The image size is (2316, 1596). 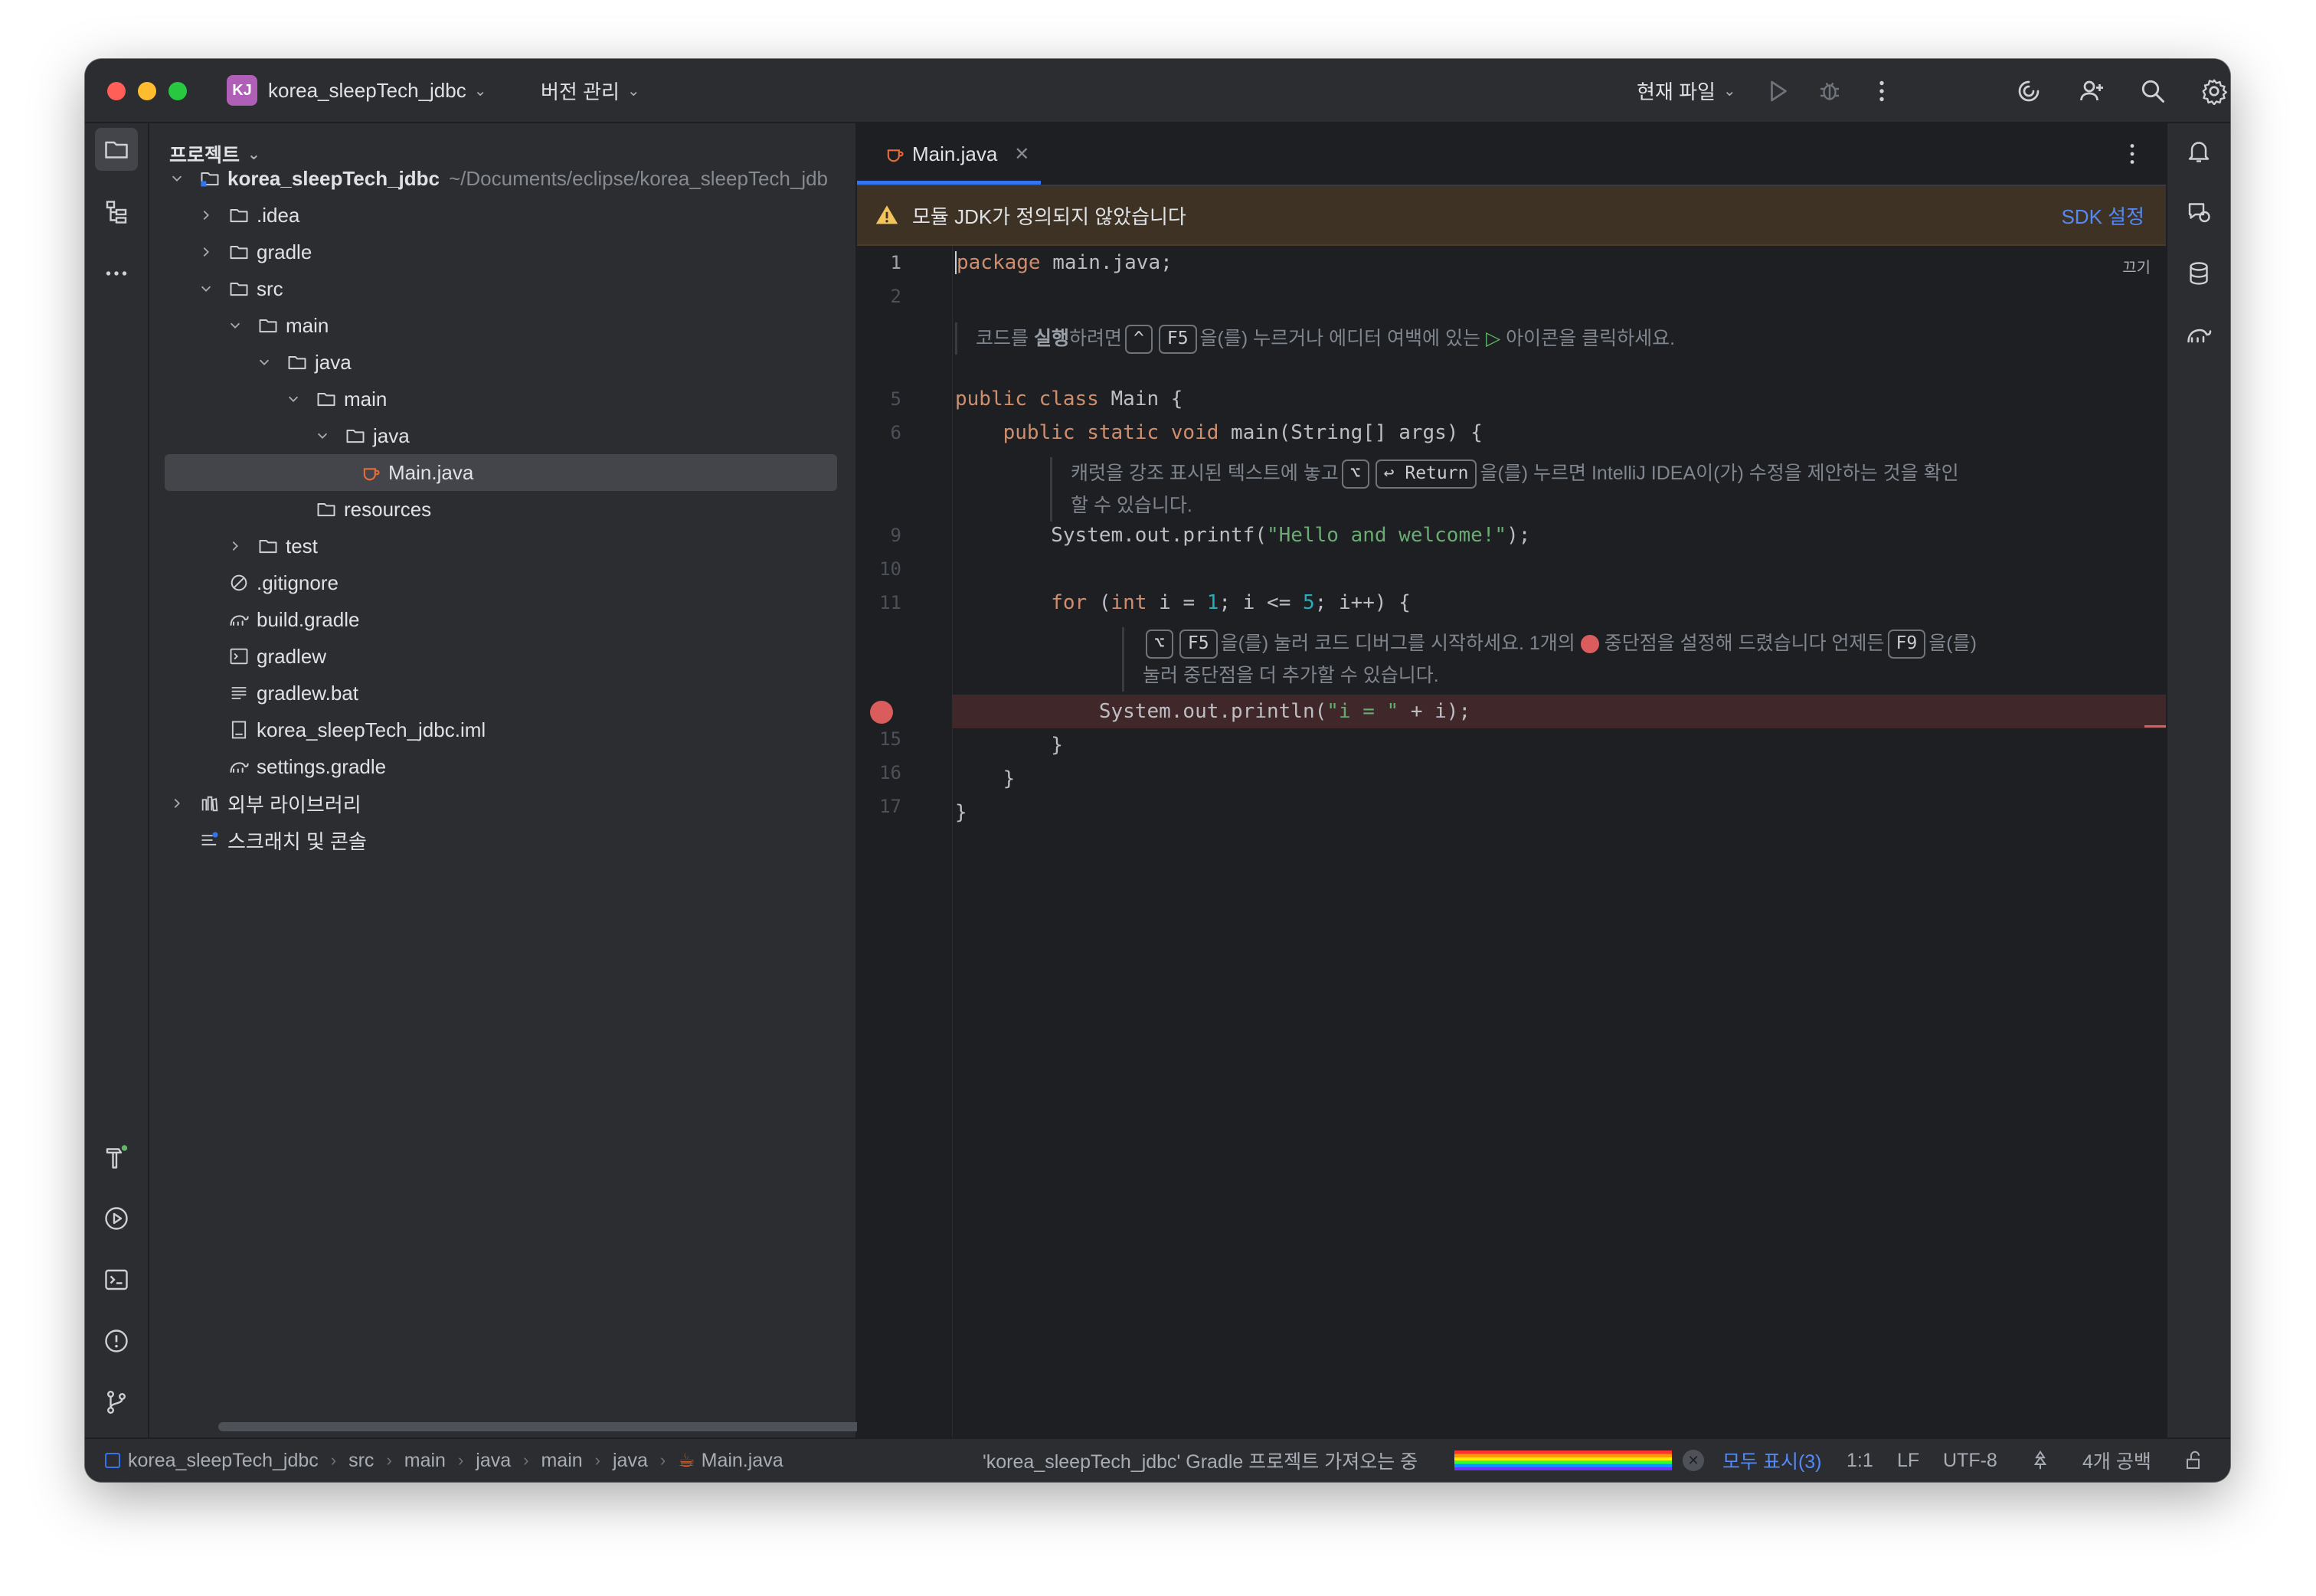 I want to click on add-user-icon, so click(x=2091, y=91).